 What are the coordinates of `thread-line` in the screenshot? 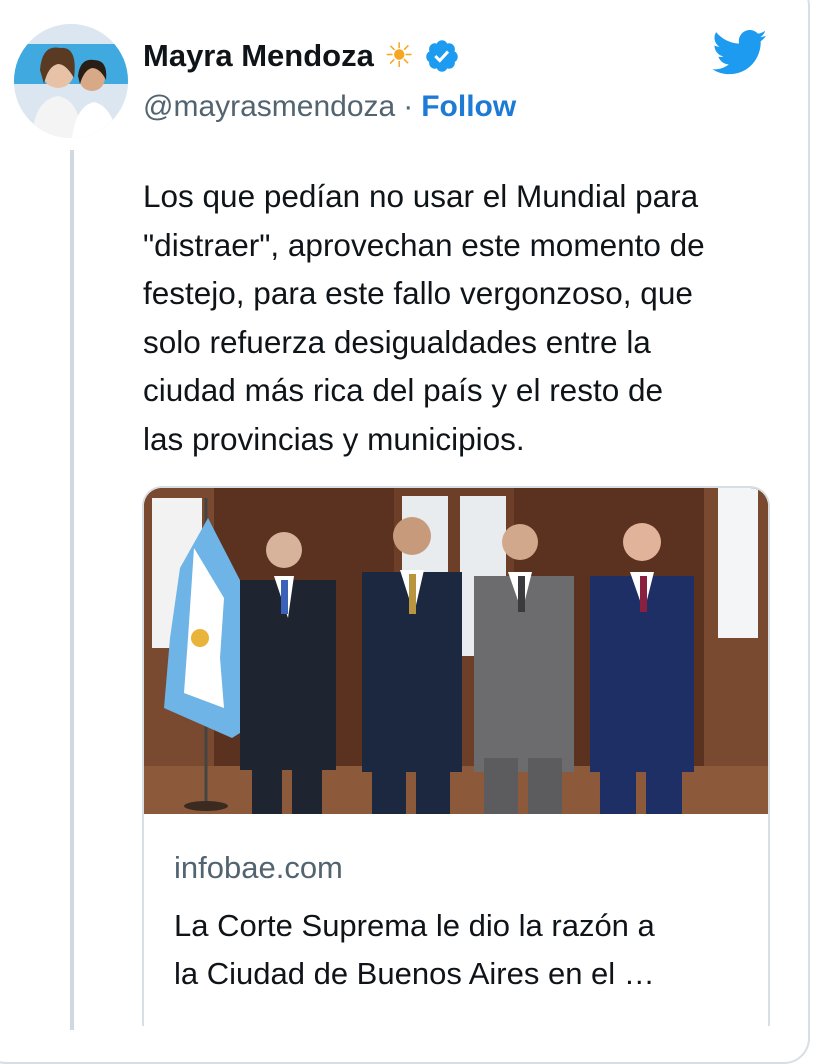 It's located at (72, 590).